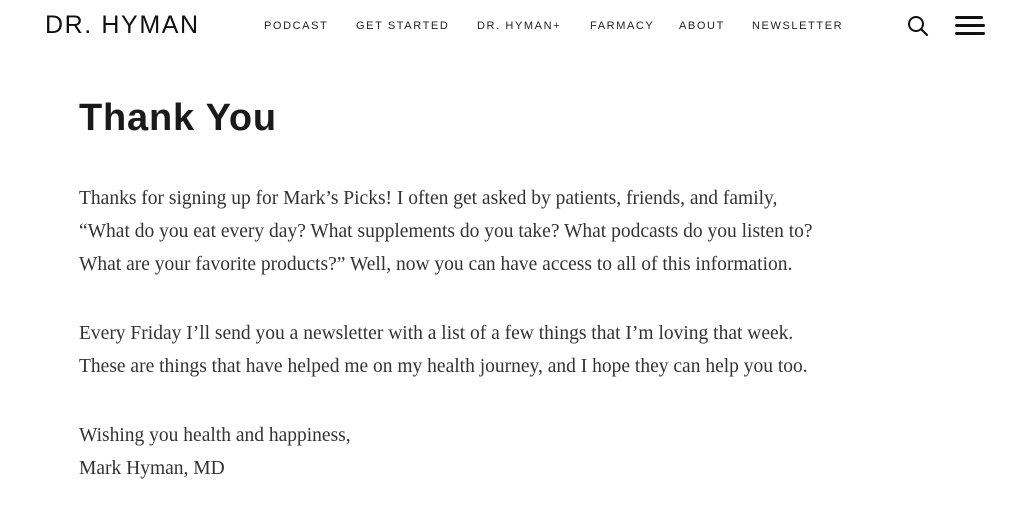 This screenshot has width=1024, height=523. I want to click on signoff-greeting: Wishing you health and happiness,, so click(215, 435).